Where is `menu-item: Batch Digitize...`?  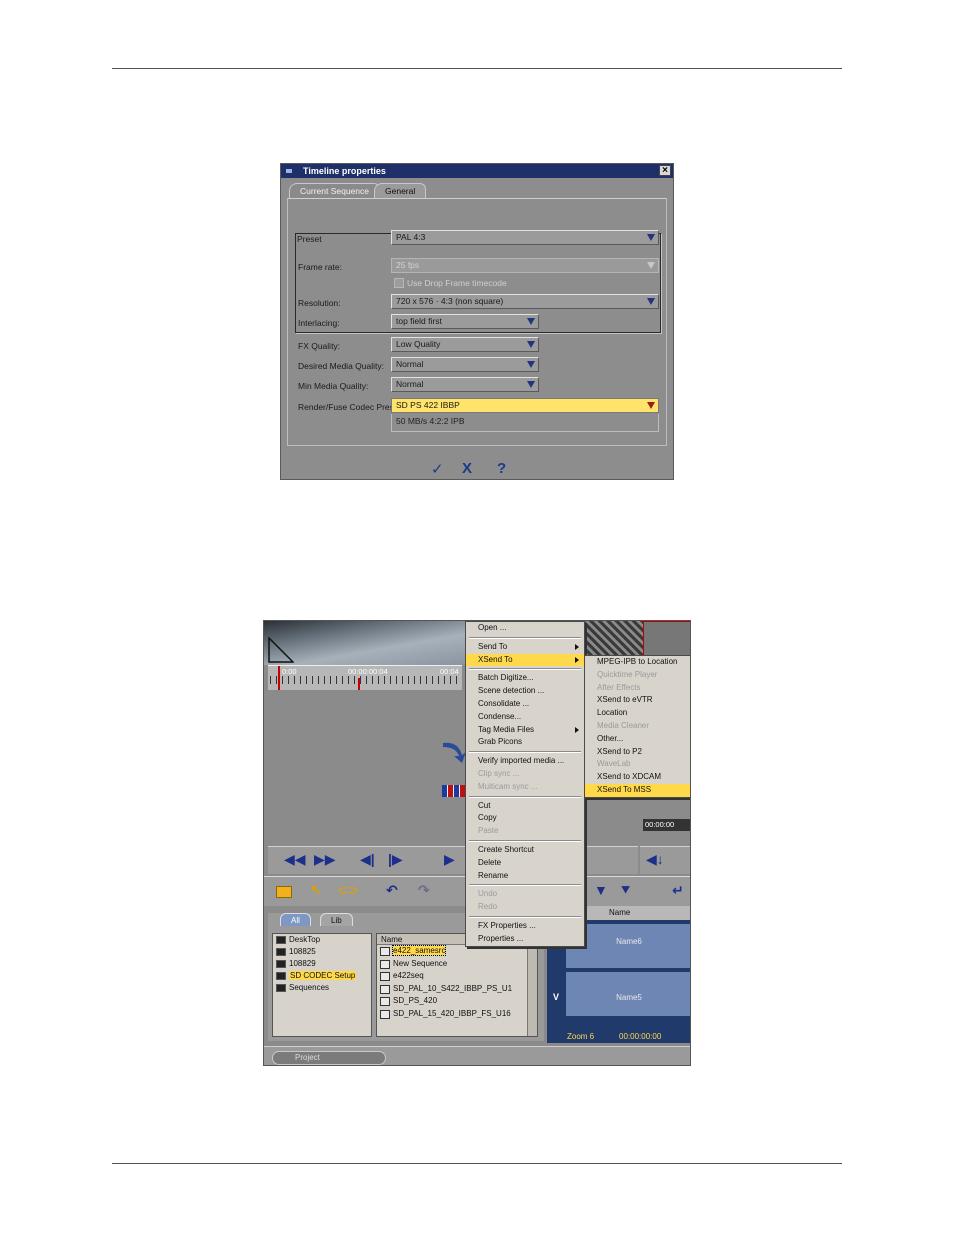 menu-item: Batch Digitize... is located at coordinates (525, 678).